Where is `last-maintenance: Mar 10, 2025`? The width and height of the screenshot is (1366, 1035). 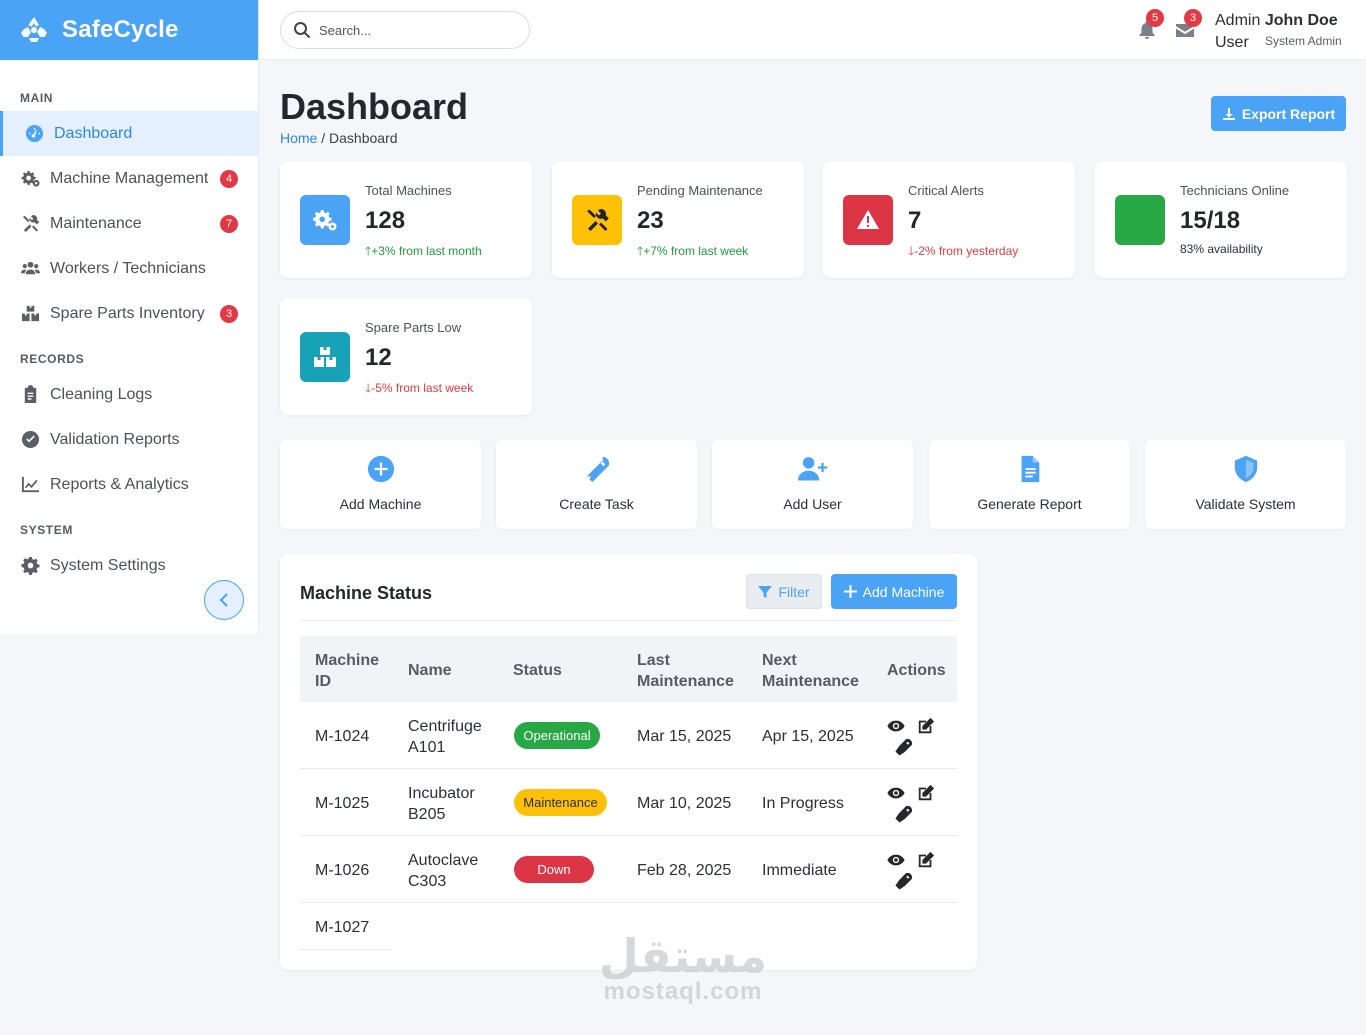 last-maintenance: Mar 10, 2025 is located at coordinates (684, 803).